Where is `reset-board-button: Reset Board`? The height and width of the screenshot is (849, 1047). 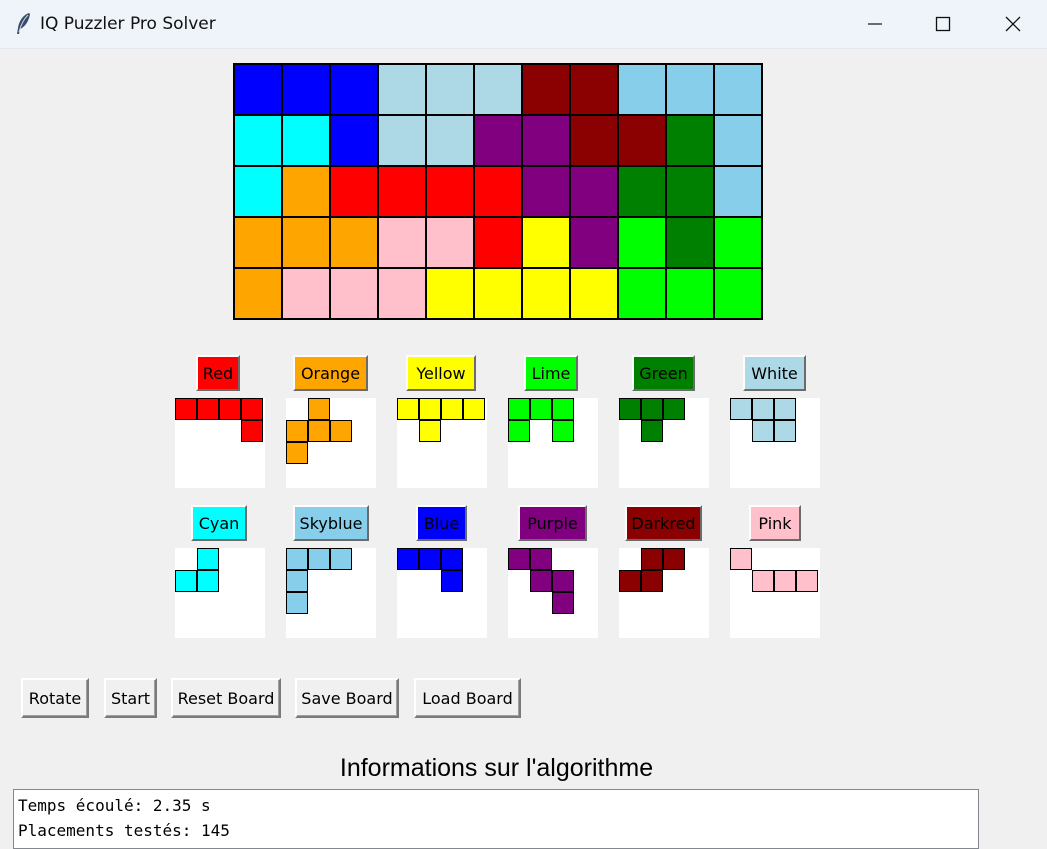
reset-board-button: Reset Board is located at coordinates (226, 698).